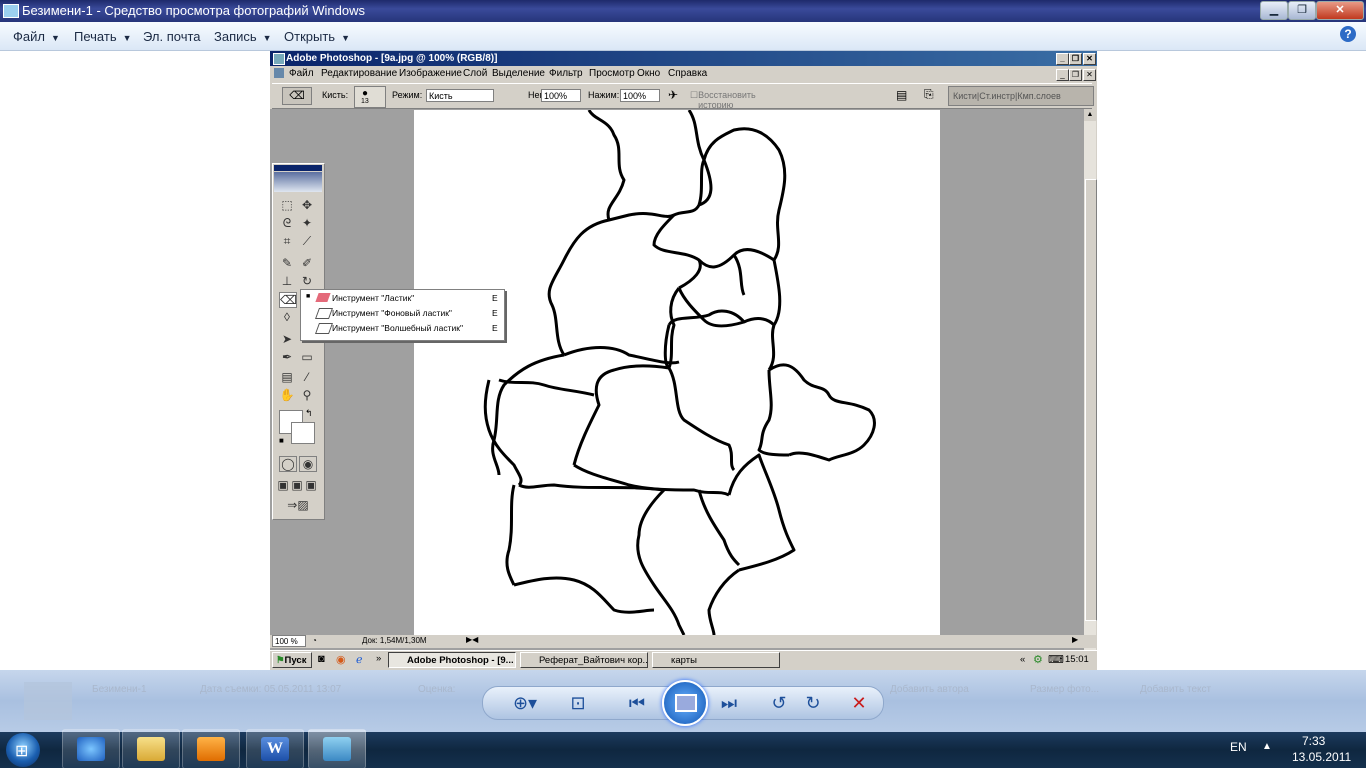 This screenshot has height=769, width=1366. What do you see at coordinates (1089, 75) in the screenshot?
I see `doc-close-button: ✕` at bounding box center [1089, 75].